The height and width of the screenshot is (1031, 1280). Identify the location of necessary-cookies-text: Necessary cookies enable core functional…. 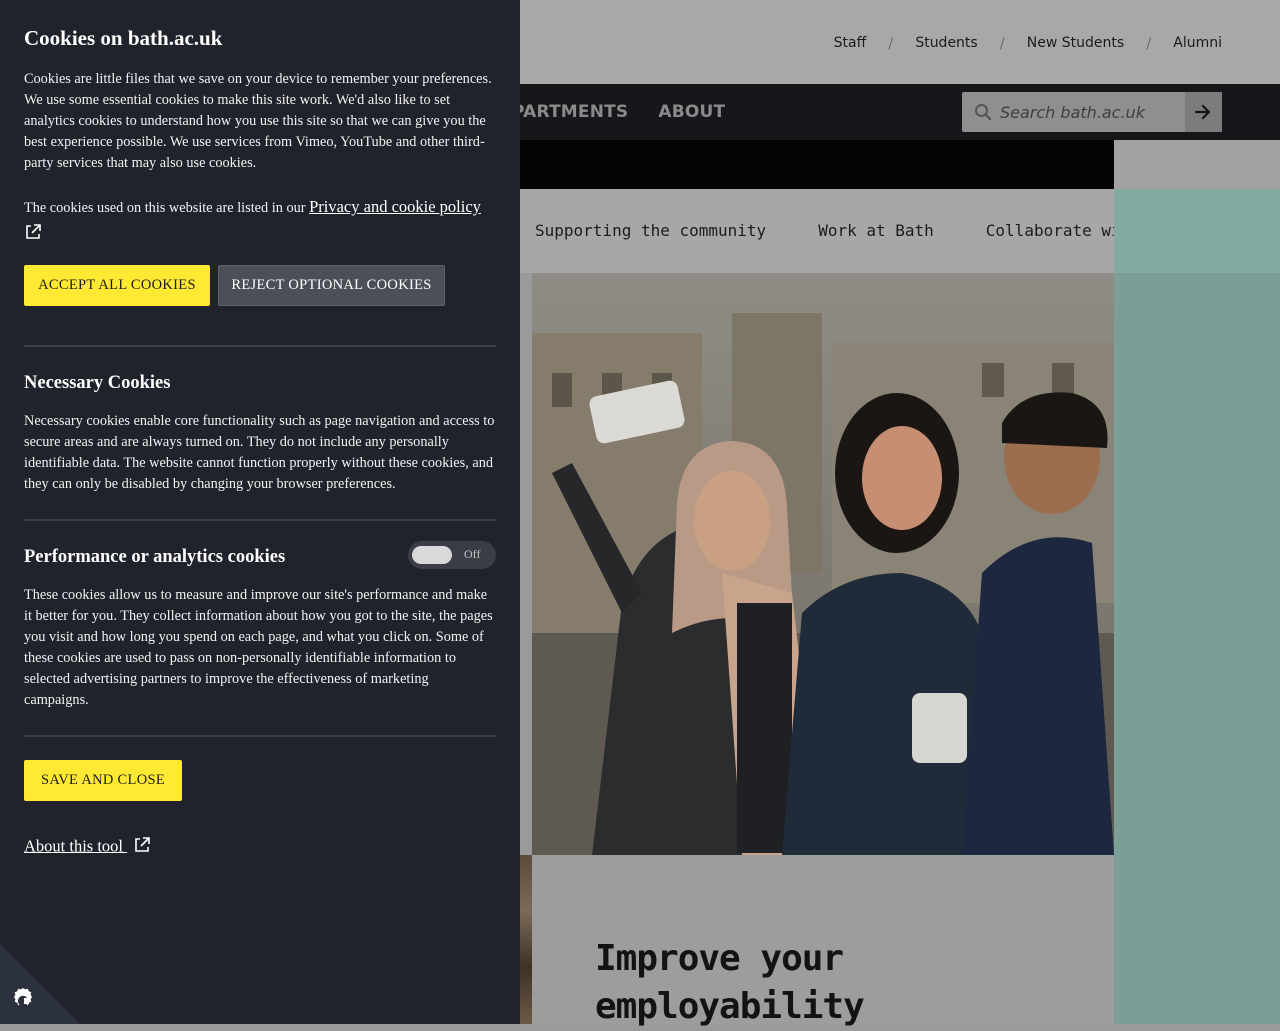
(259, 452).